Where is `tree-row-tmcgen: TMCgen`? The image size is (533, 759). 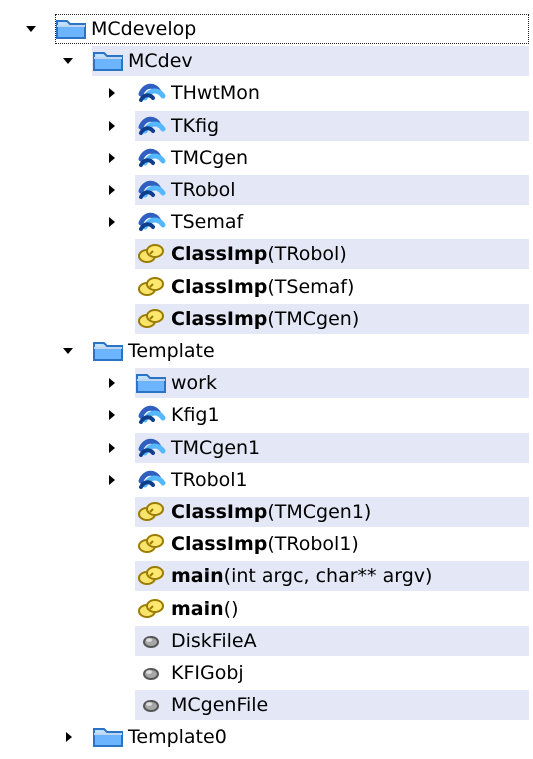 tree-row-tmcgen: TMCgen is located at coordinates (332, 158).